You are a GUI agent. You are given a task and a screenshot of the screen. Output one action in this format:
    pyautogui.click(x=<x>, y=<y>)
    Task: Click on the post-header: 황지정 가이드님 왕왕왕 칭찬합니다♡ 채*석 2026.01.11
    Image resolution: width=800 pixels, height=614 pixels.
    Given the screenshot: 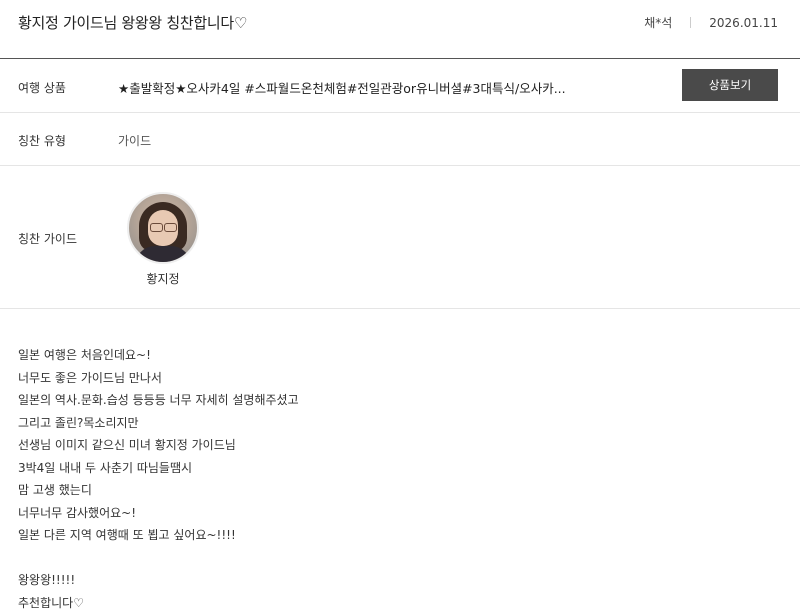 What is the action you would take?
    pyautogui.click(x=400, y=29)
    